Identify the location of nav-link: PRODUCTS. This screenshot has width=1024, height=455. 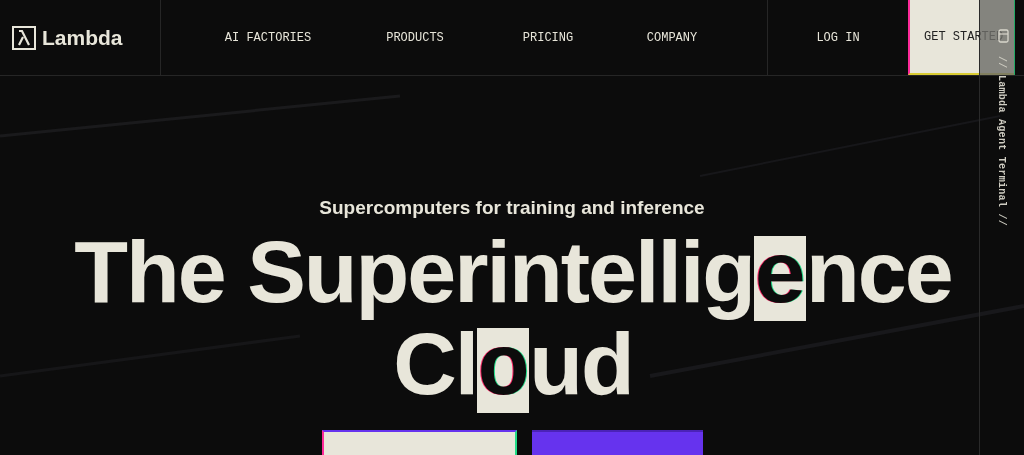
(415, 37).